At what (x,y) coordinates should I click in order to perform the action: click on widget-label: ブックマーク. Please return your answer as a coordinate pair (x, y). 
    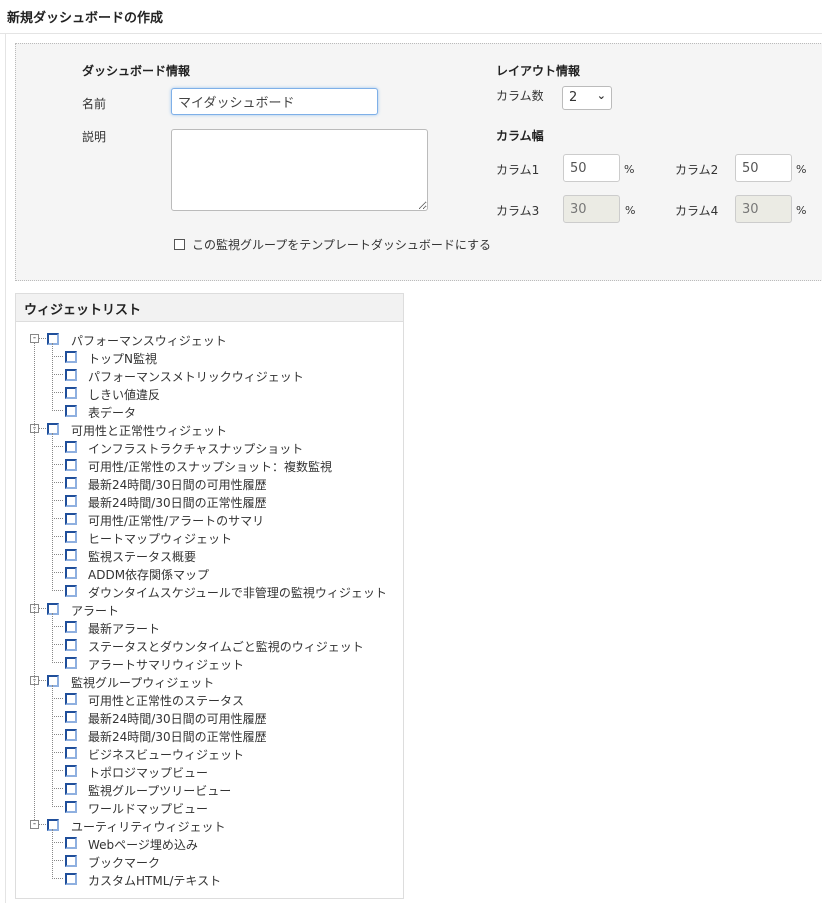
    Looking at the image, I should click on (124, 863).